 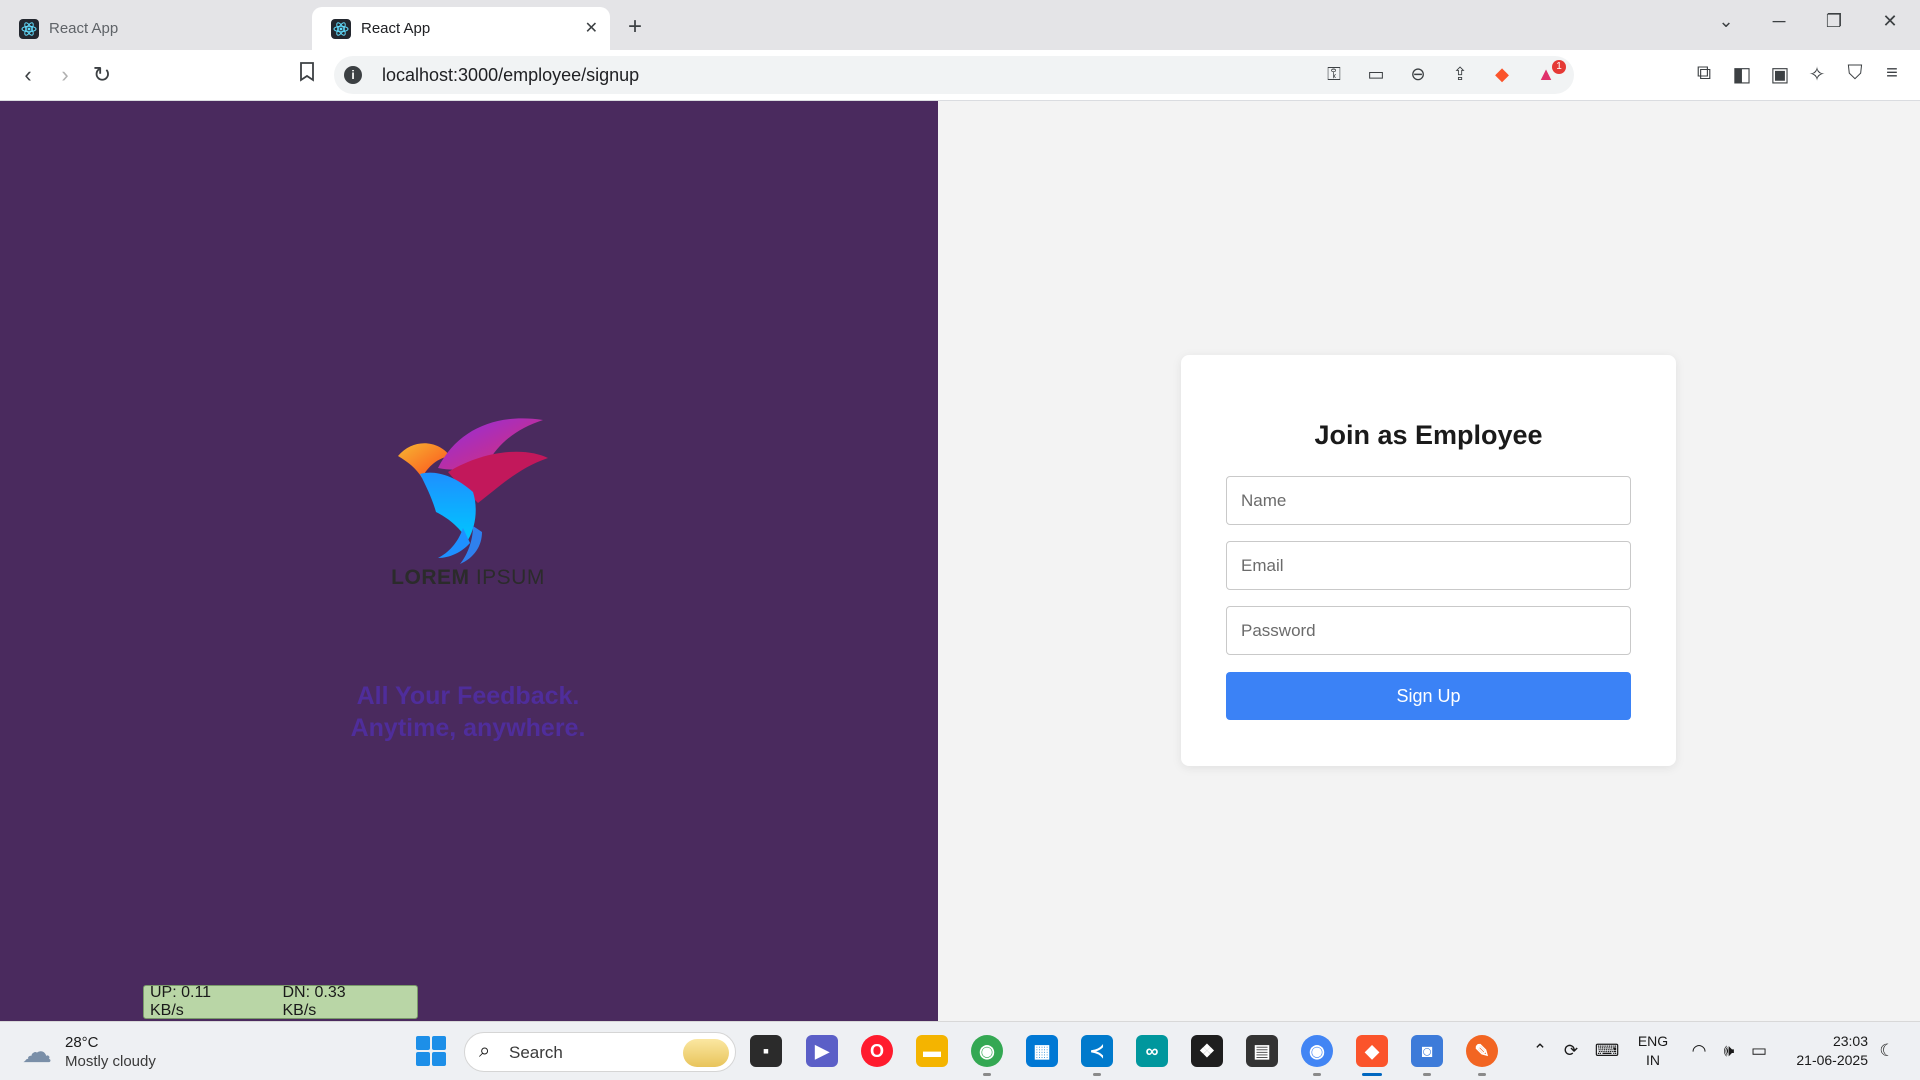 I want to click on signup-card: Join as Employee Sign Up, so click(x=1428, y=560).